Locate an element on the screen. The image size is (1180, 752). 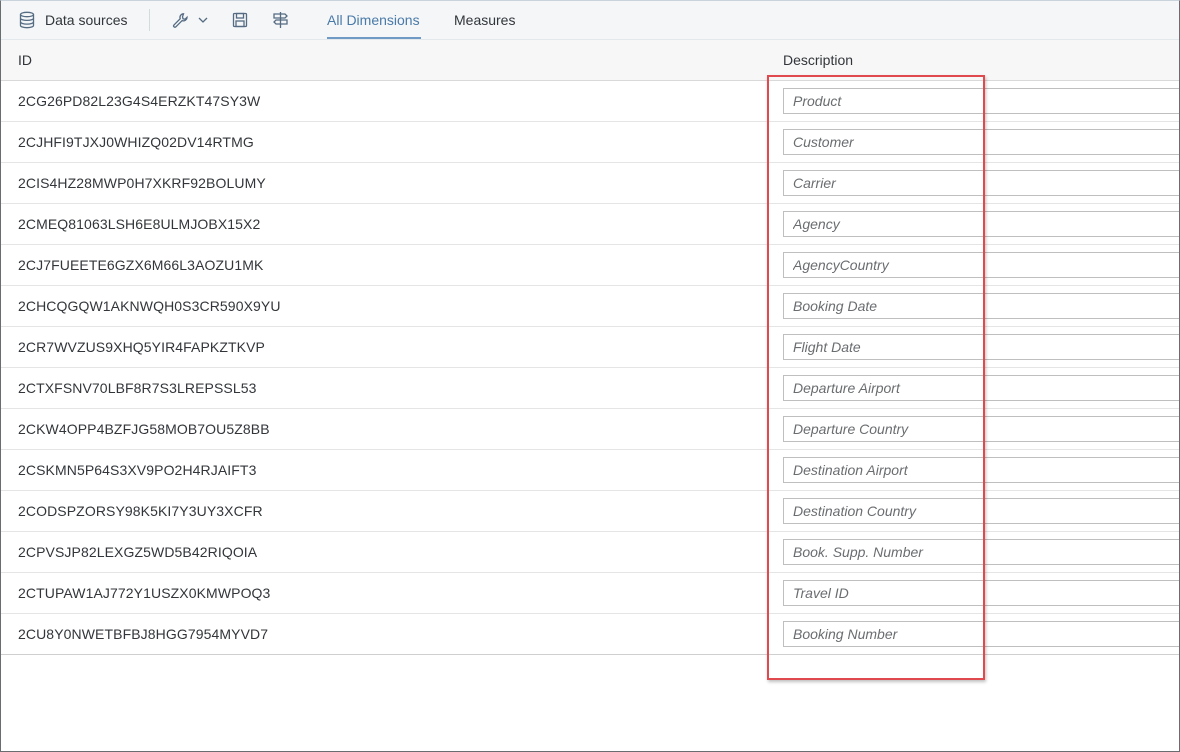
signpost-button is located at coordinates (280, 20).